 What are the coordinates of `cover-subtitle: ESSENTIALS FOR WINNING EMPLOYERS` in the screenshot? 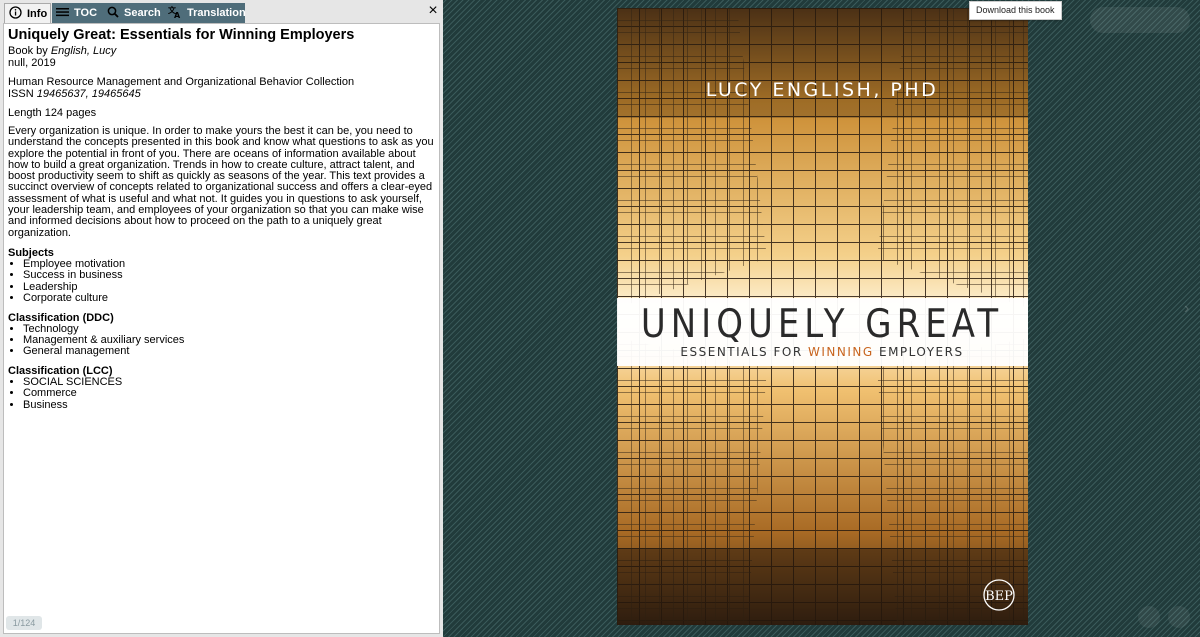 It's located at (821, 352).